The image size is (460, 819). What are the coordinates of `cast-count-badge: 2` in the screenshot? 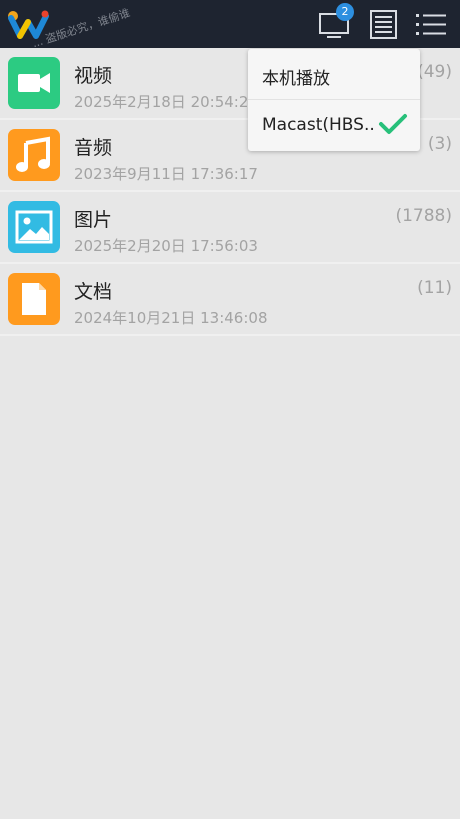 It's located at (345, 12).